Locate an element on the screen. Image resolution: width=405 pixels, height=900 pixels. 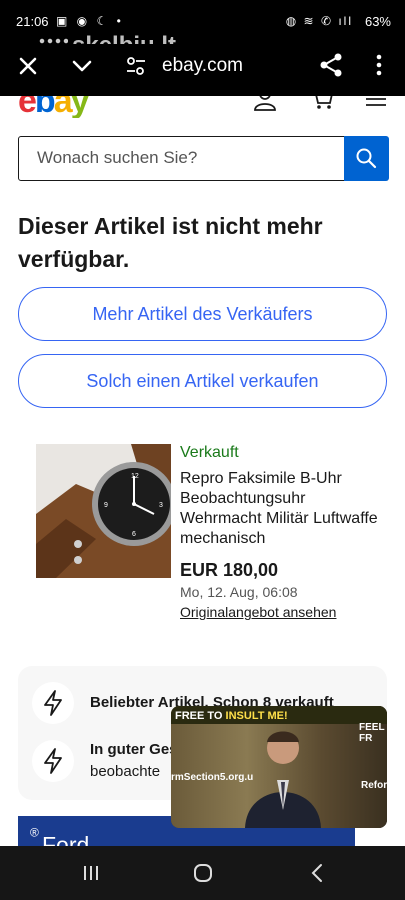
svg-text: 12 is located at coordinates (135, 476).